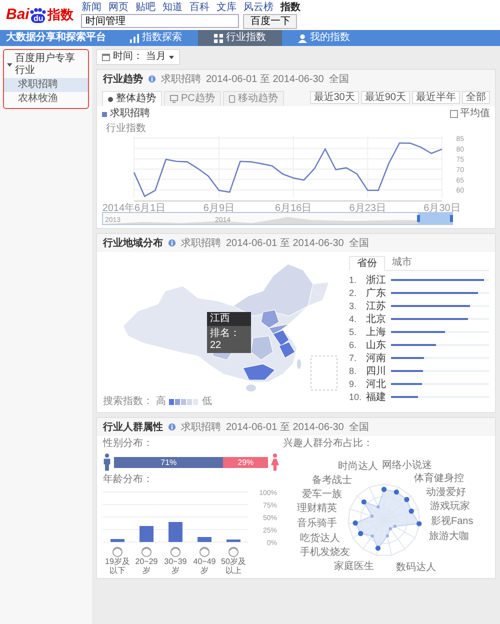  Describe the element at coordinates (325, 552) in the screenshot. I see `interest-label: 手机发烧友` at that location.